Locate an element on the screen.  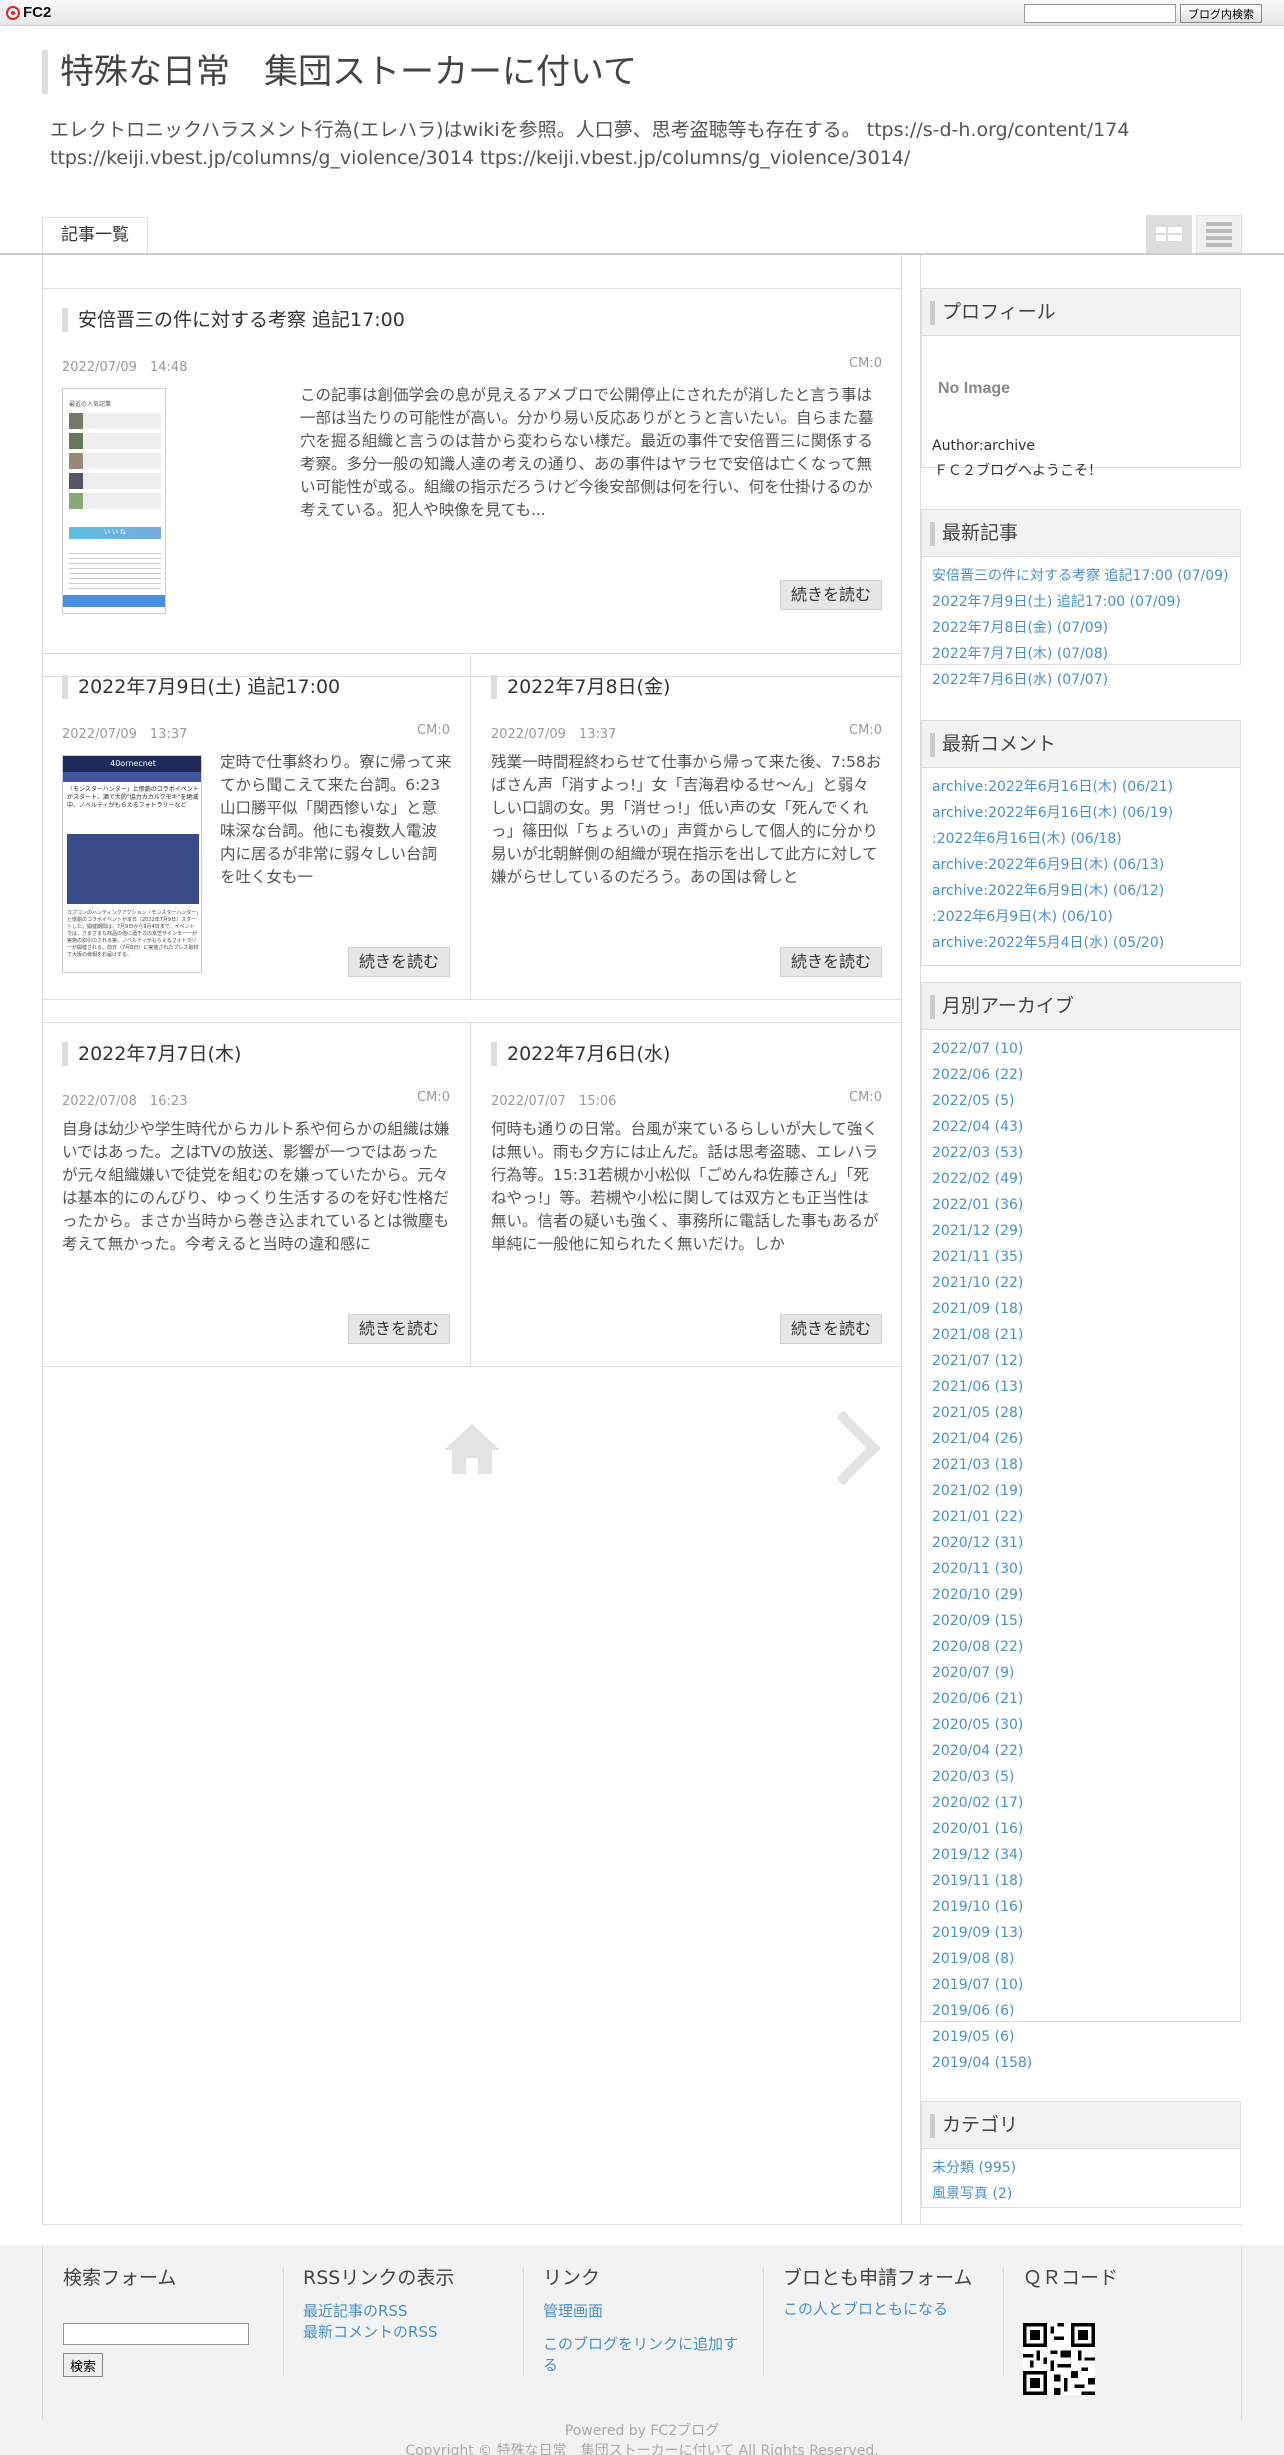
archive-month-link: 2022/04 (43) is located at coordinates (977, 1127).